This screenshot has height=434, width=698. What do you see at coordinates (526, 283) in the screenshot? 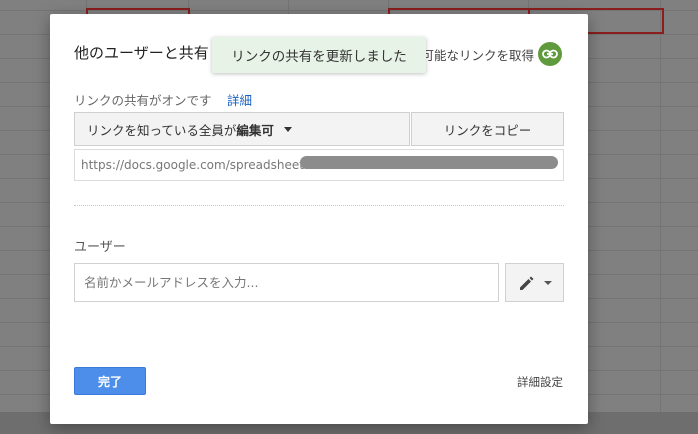
I see `pencil-icon` at bounding box center [526, 283].